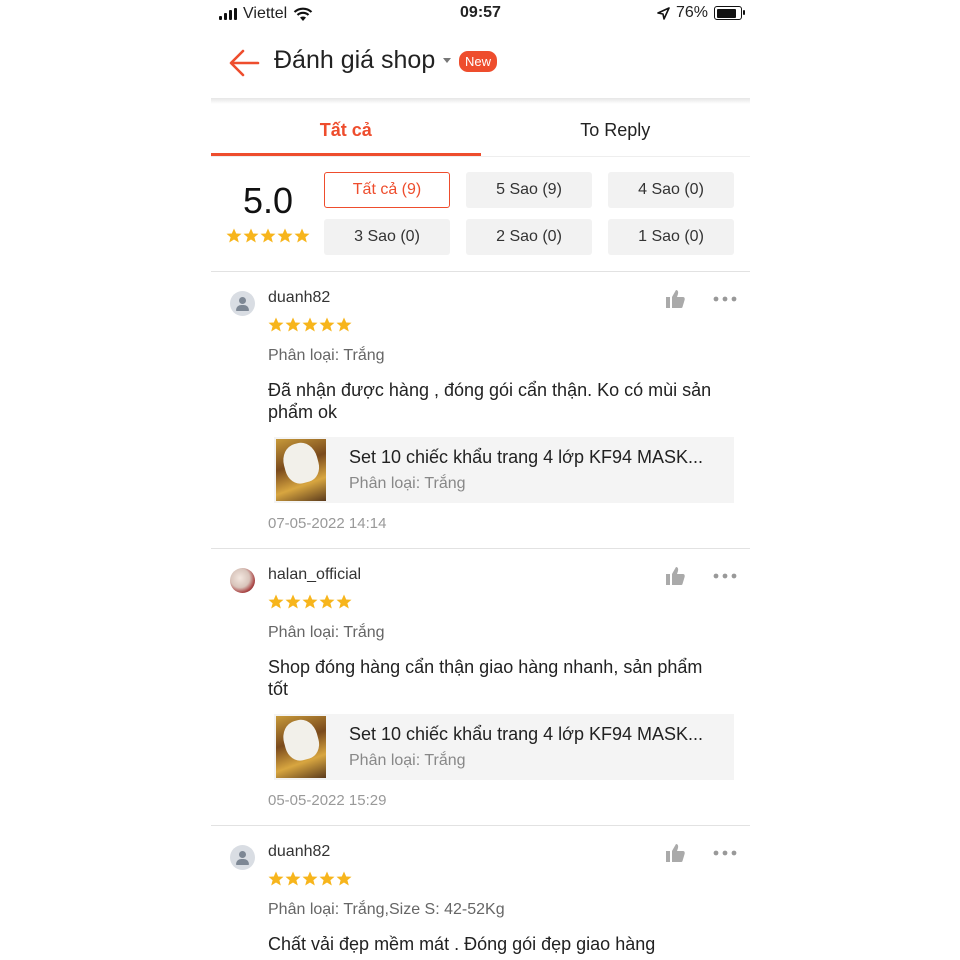 The width and height of the screenshot is (960, 960). I want to click on average-score: 5.0, so click(268, 200).